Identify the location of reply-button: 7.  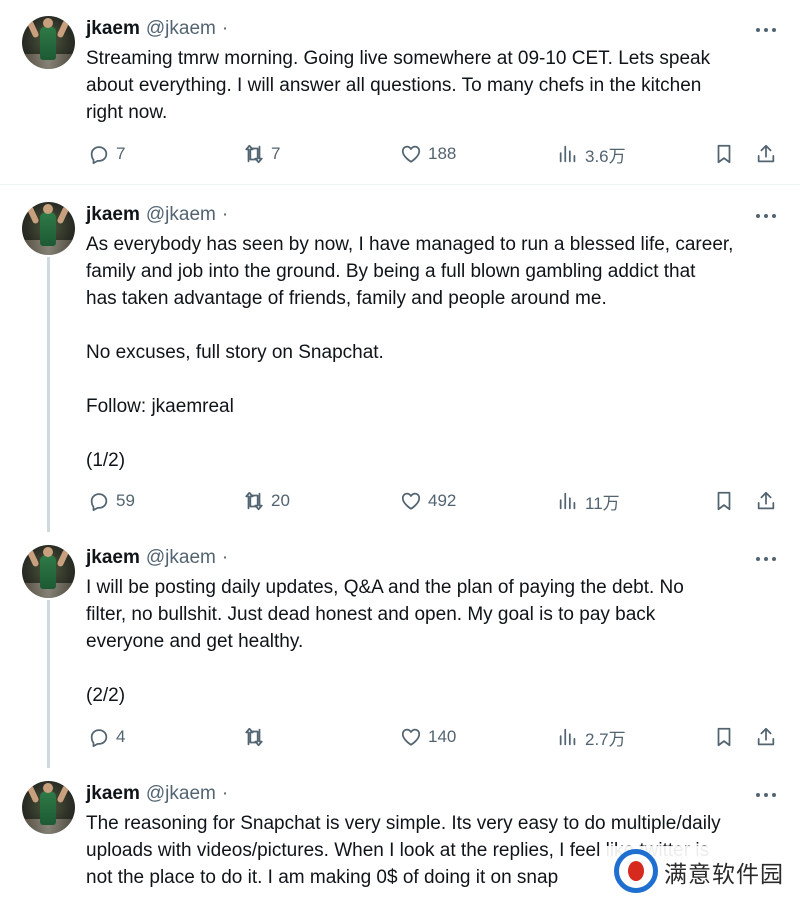
(106, 154).